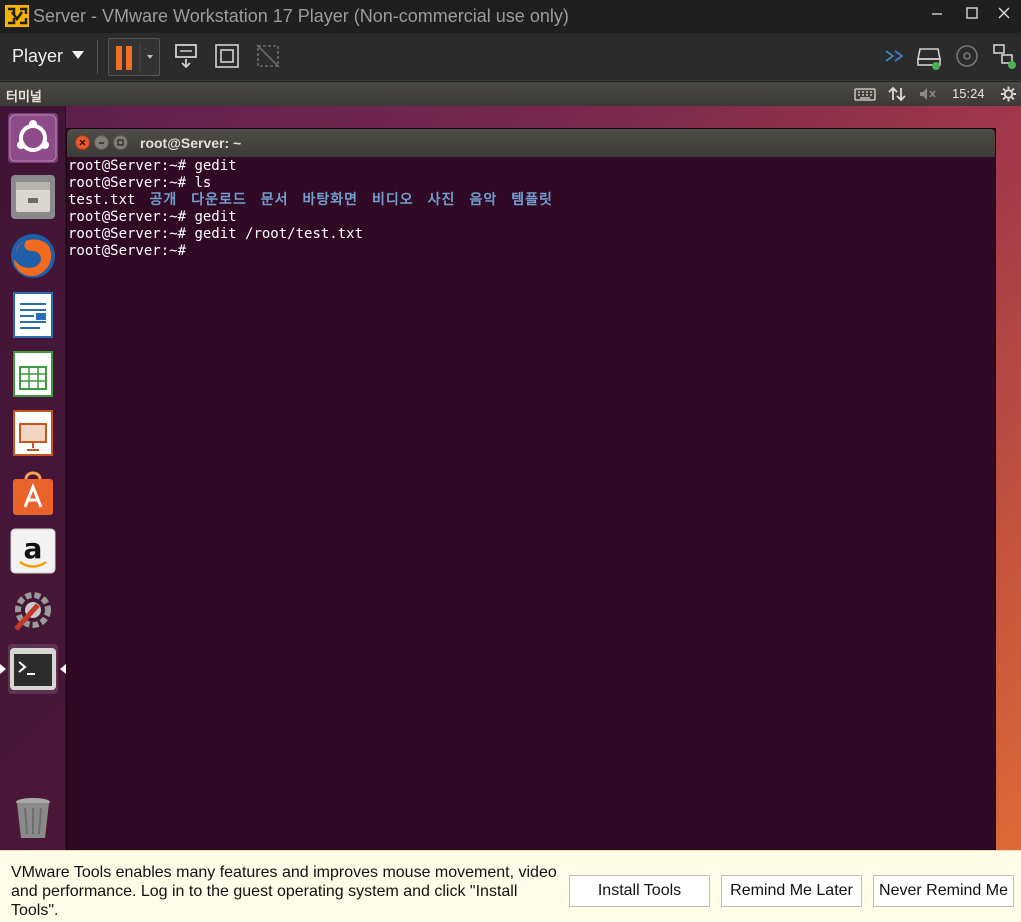  I want to click on terminal-icon, so click(33, 669).